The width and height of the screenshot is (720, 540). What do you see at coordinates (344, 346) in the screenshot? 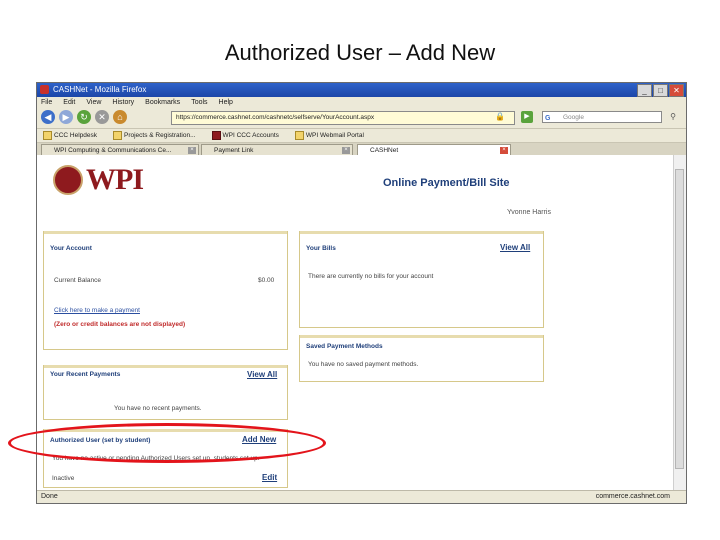
I see `saved-payment-title: Saved Payment Methods` at bounding box center [344, 346].